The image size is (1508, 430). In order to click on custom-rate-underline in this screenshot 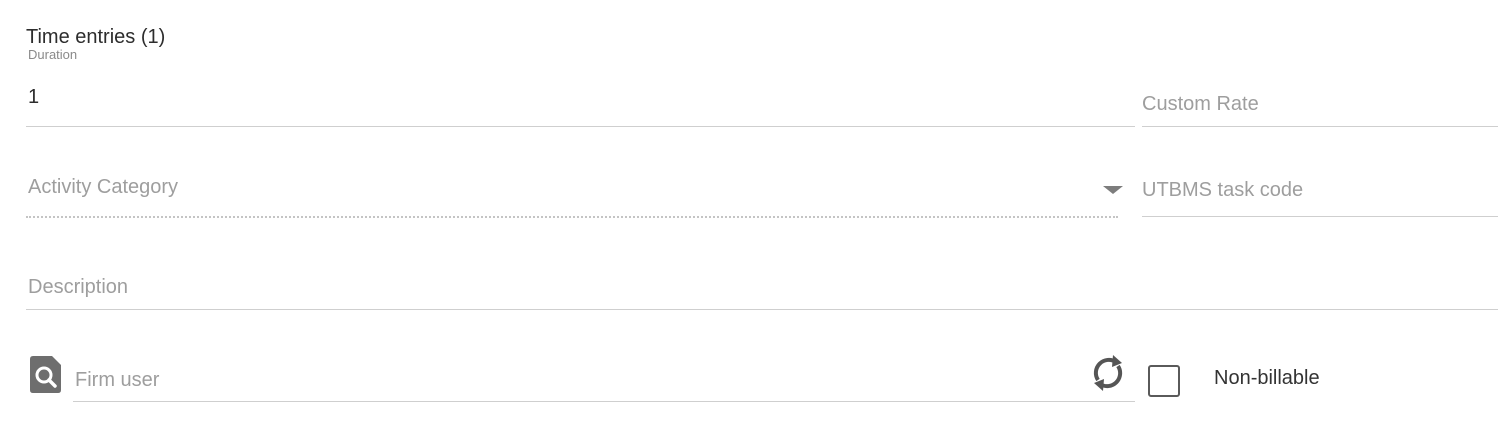, I will do `click(1320, 126)`.